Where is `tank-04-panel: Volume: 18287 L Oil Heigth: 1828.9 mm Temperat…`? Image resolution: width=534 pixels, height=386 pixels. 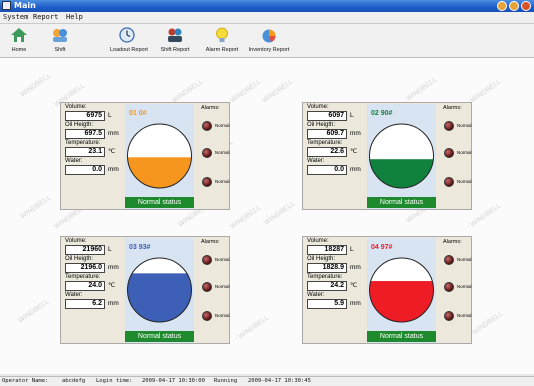
tank-04-panel: Volume: 18287 L Oil Heigth: 1828.9 mm Temperat… is located at coordinates (387, 290).